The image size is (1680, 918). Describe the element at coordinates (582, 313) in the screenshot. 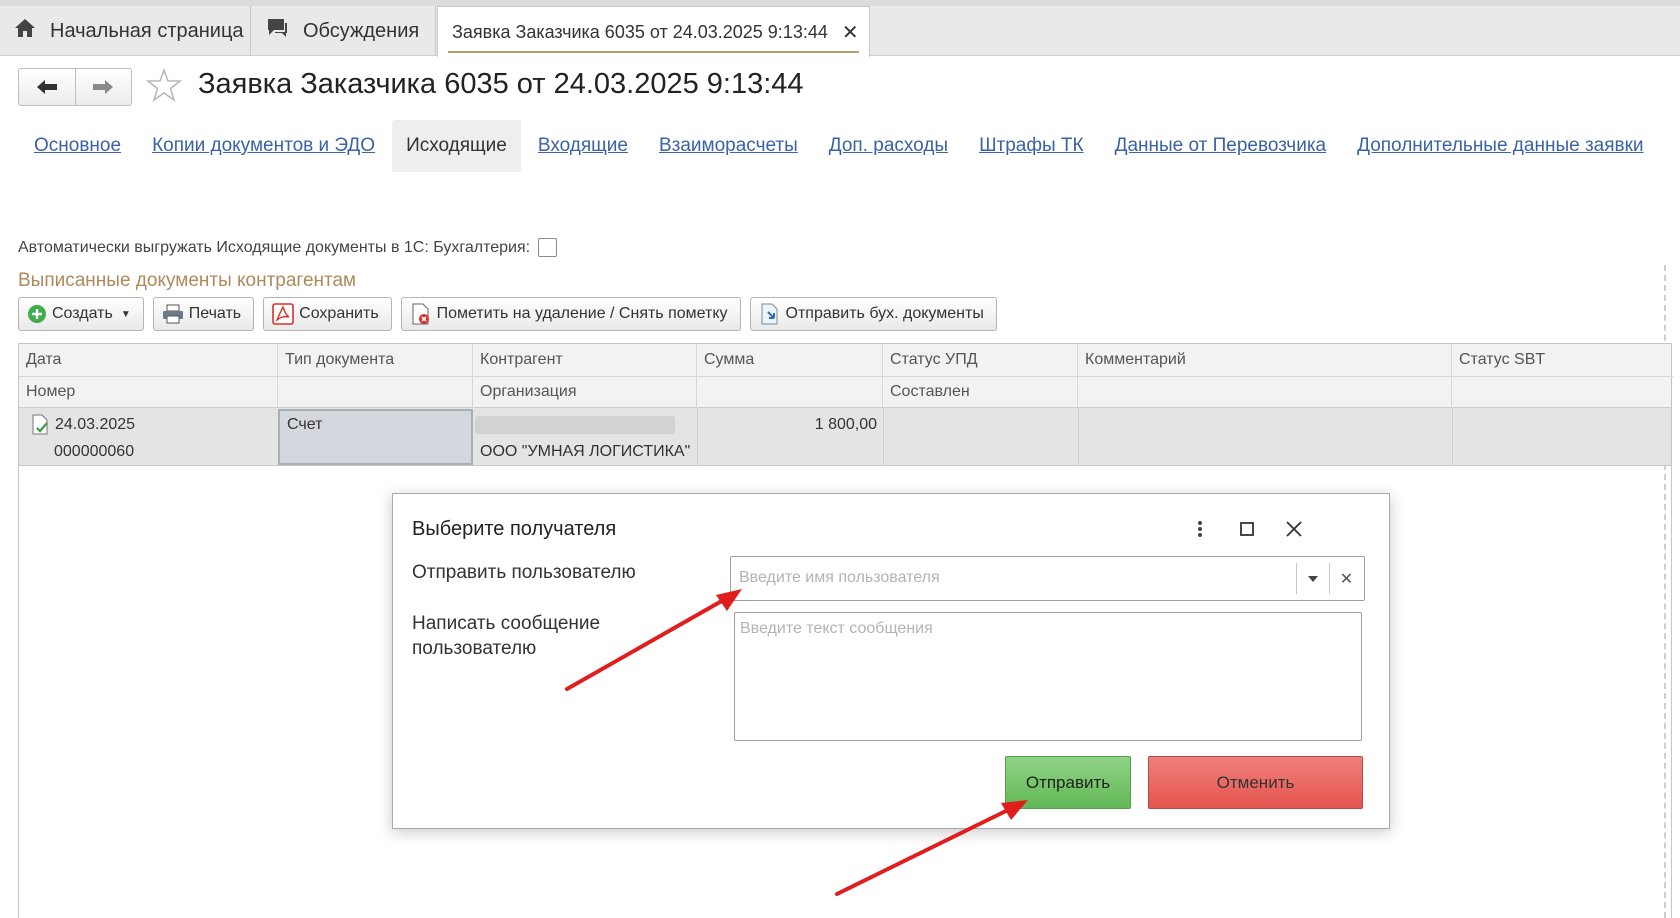

I see `mark-delete-button-label: Пометить на удаление / Снять пометку` at that location.